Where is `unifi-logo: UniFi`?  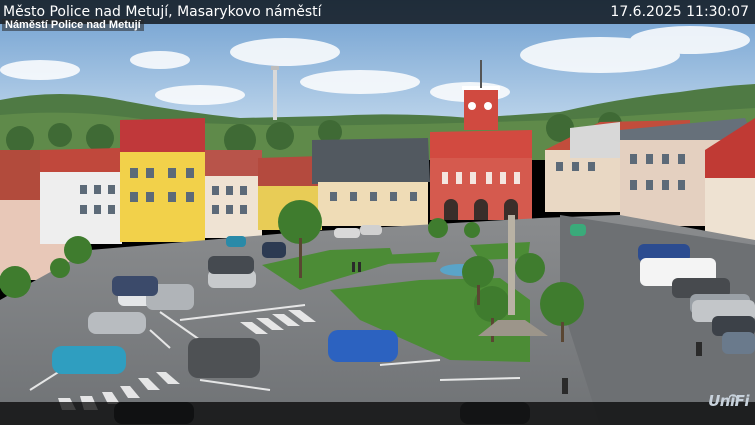 unifi-logo: UniFi is located at coordinates (728, 401).